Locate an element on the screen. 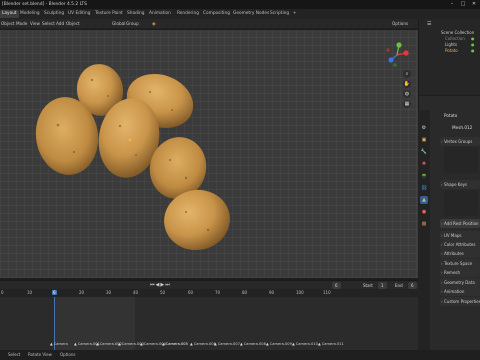 The image size is (480, 360). panel-animation: Animation is located at coordinates (460, 291).